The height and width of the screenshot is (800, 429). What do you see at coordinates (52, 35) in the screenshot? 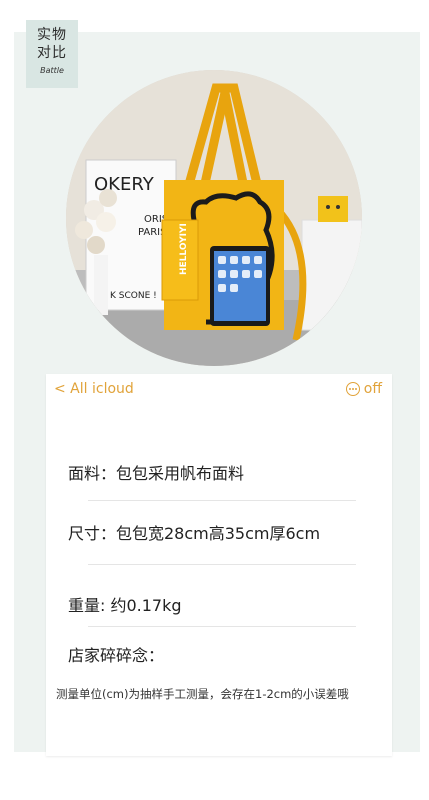
I see `badge-line-1: 实物` at bounding box center [52, 35].